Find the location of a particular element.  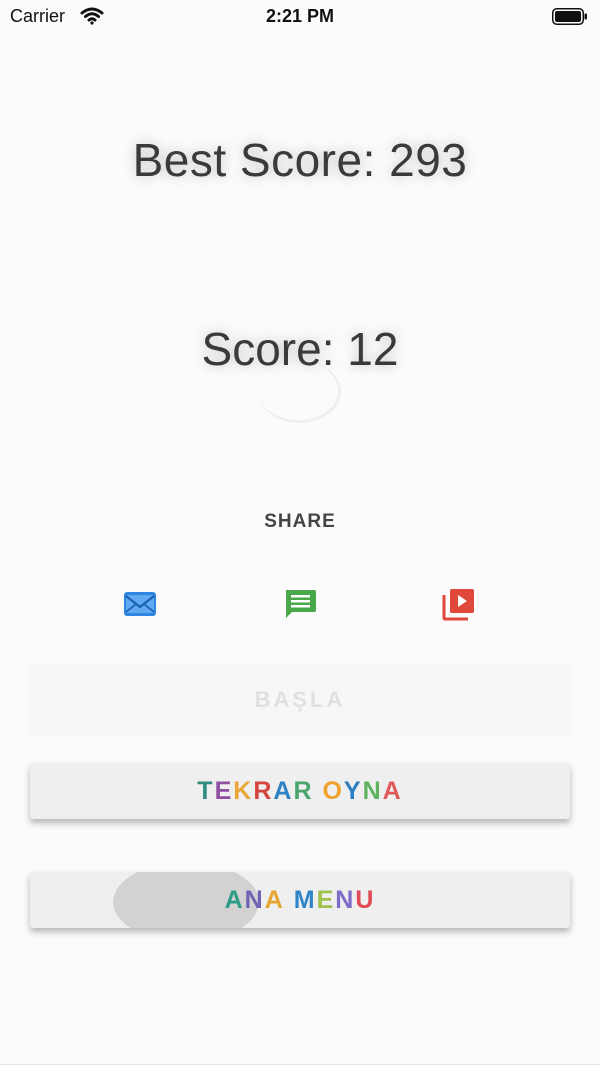

best-score-label: Best Score: 293 is located at coordinates (300, 160).